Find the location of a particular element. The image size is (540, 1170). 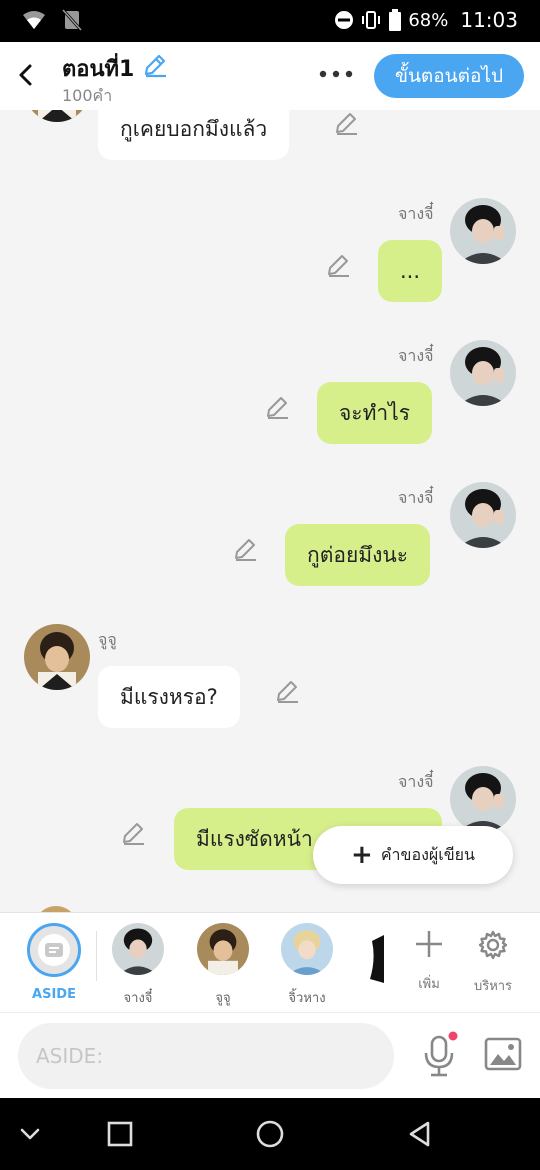

character-jangji: จางจี๋ is located at coordinates (138, 965).